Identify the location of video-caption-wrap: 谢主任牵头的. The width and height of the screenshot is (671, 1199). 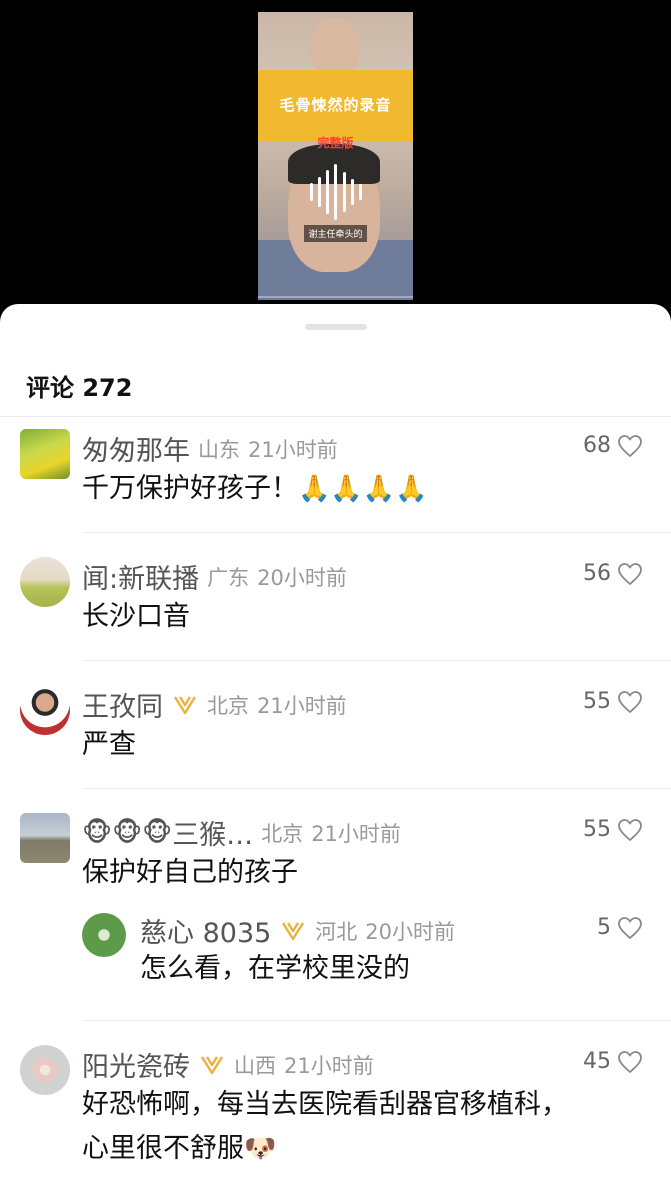
(335, 232).